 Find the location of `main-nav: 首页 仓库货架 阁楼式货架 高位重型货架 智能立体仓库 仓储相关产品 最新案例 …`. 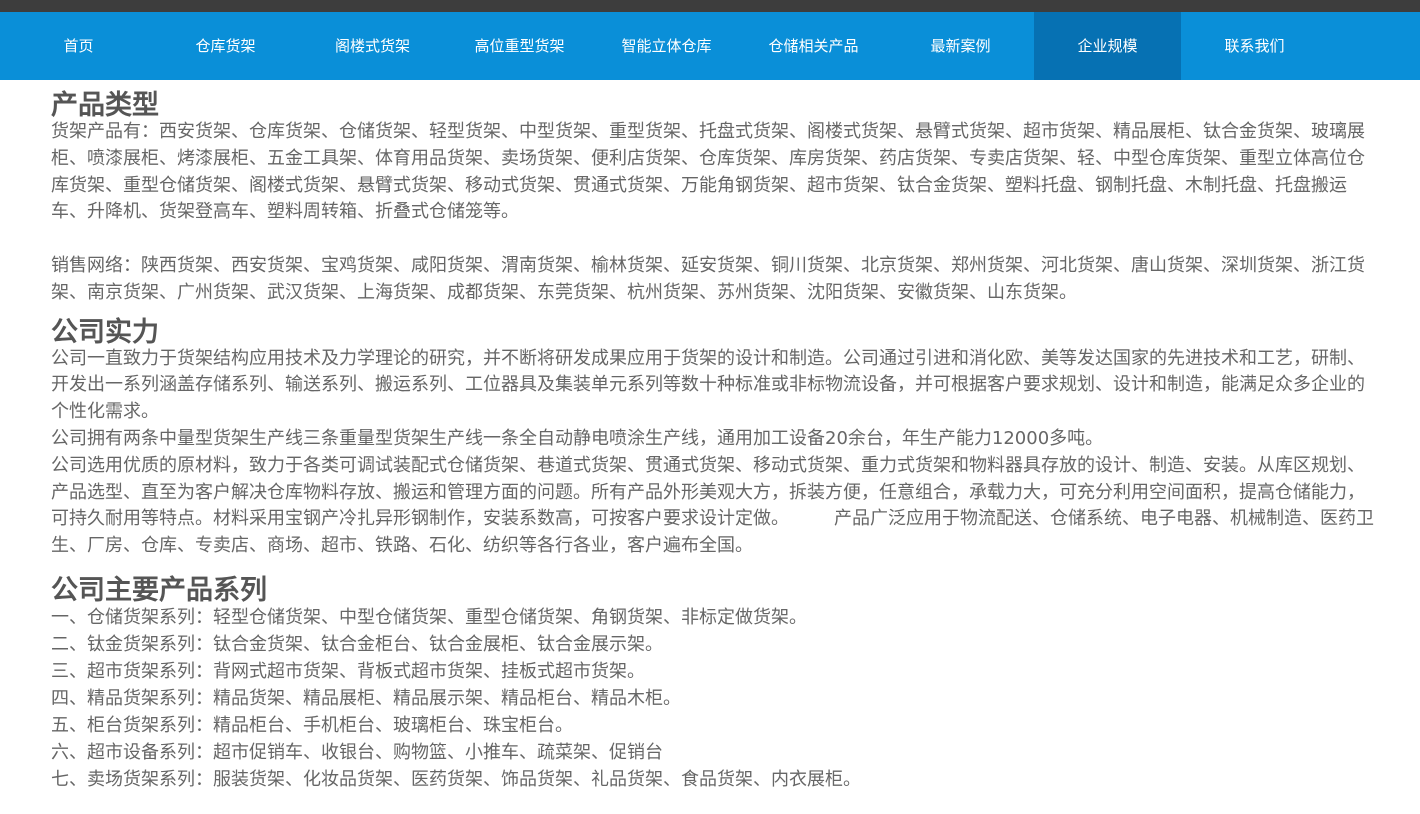

main-nav: 首页 仓库货架 阁楼式货架 高位重型货架 智能立体仓库 仓储相关产品 最新案例 … is located at coordinates (710, 46).